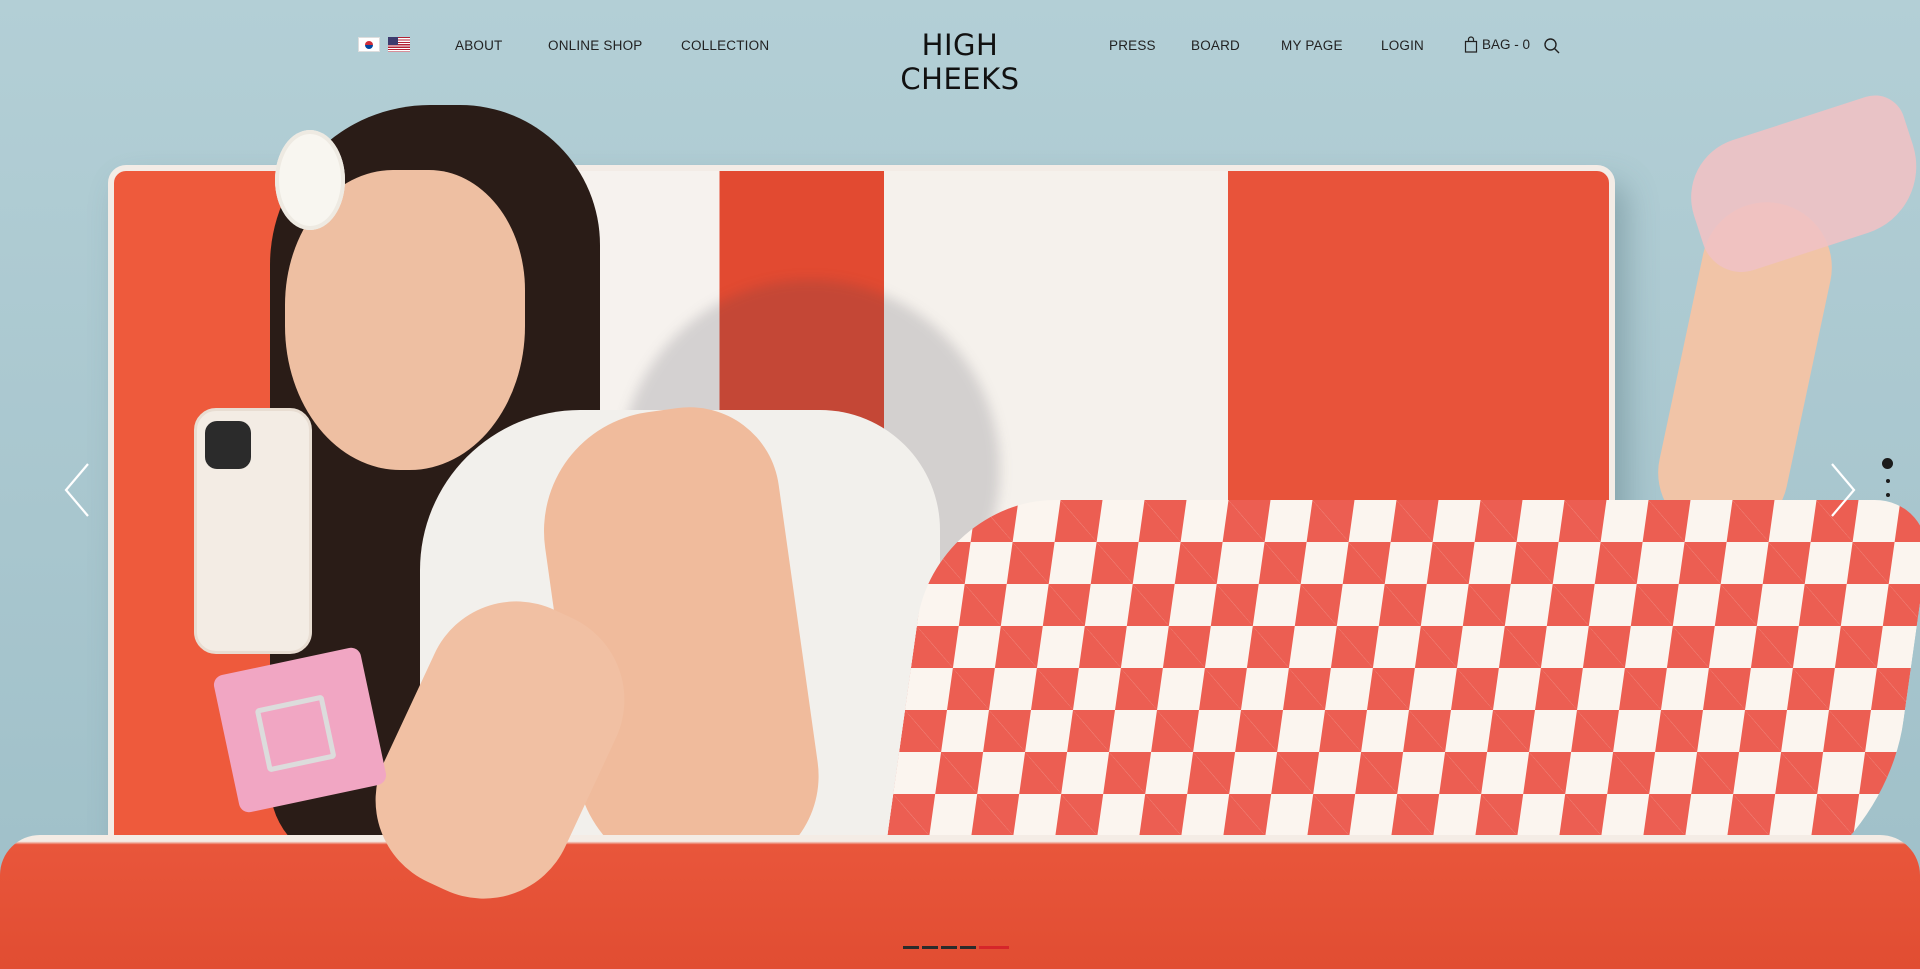 The height and width of the screenshot is (969, 1920). What do you see at coordinates (295, 733) in the screenshot?
I see `bag-buckle` at bounding box center [295, 733].